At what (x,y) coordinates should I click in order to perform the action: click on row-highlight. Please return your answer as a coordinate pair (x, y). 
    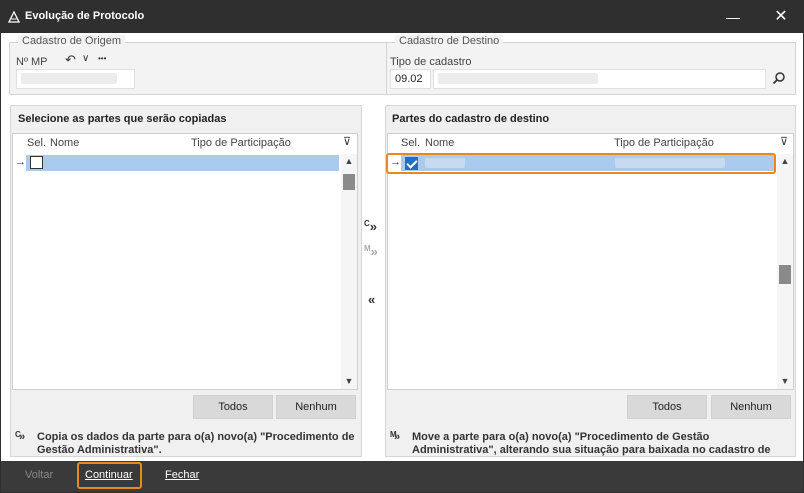
    Looking at the image, I should click on (581, 163).